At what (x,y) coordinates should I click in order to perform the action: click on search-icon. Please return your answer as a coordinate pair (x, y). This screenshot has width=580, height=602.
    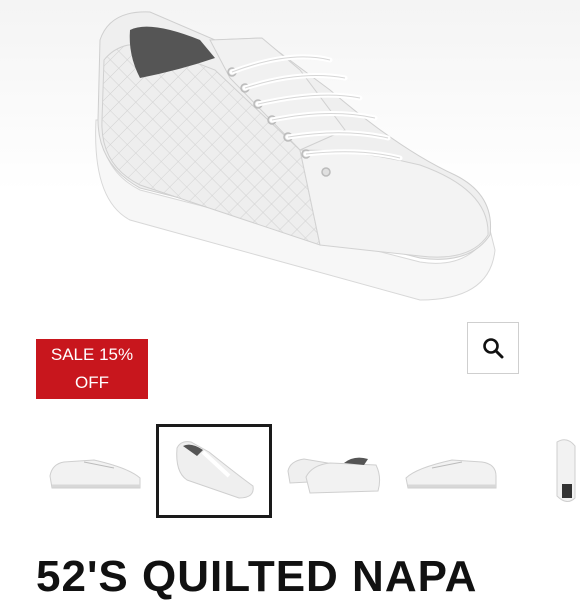
    Looking at the image, I should click on (493, 348).